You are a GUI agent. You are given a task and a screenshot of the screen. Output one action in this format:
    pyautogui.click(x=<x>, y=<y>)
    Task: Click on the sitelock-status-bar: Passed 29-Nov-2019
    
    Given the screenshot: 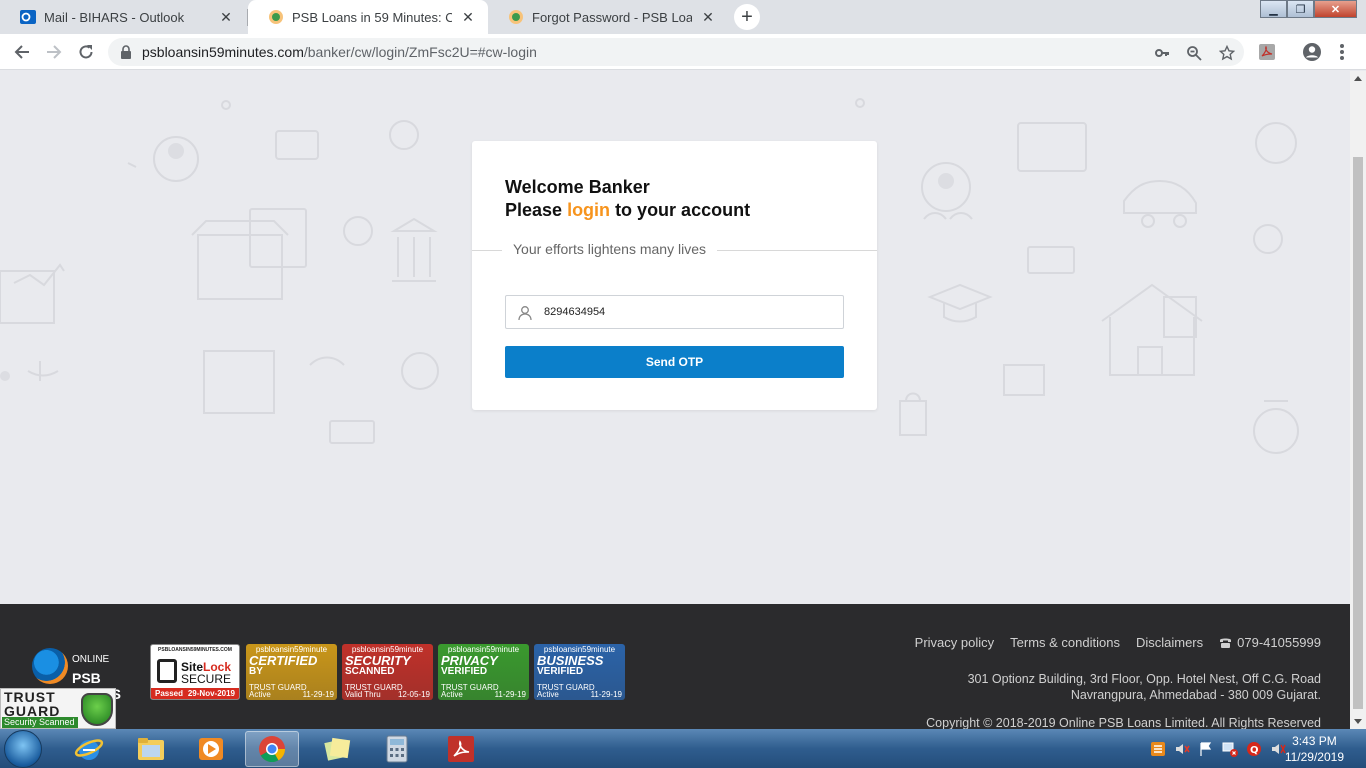 What is the action you would take?
    pyautogui.click(x=195, y=693)
    